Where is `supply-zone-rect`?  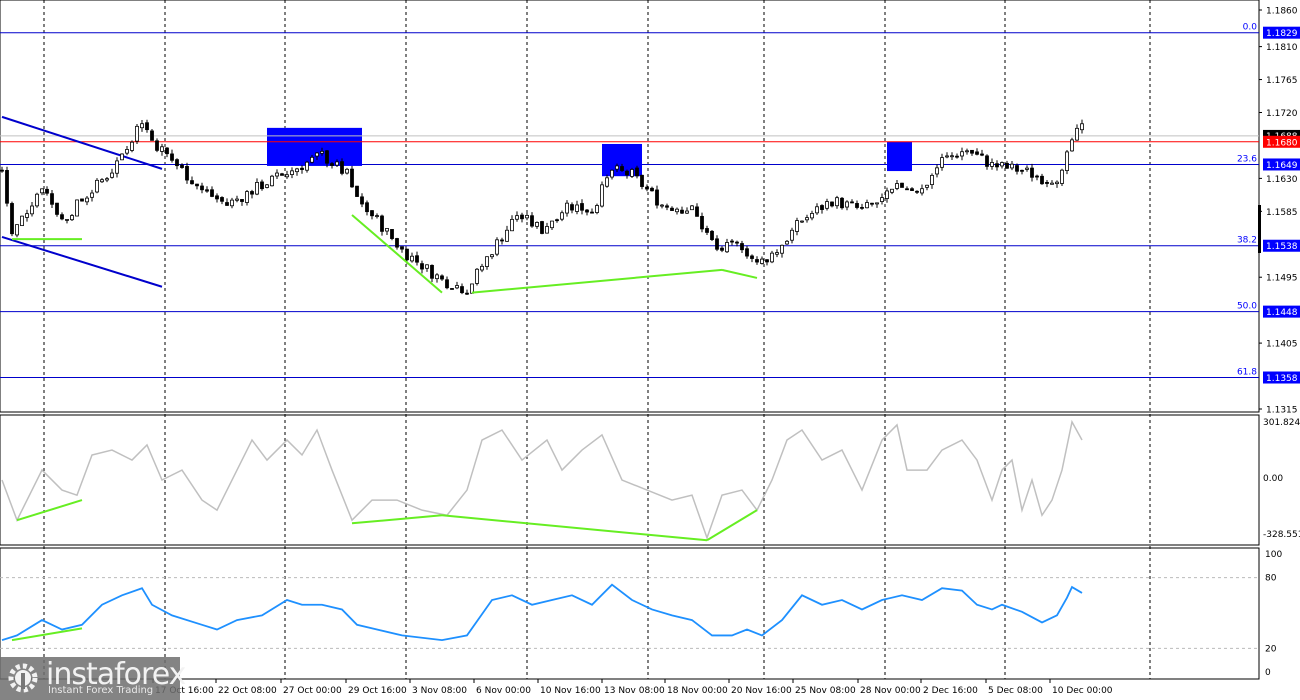 supply-zone-rect is located at coordinates (899, 156).